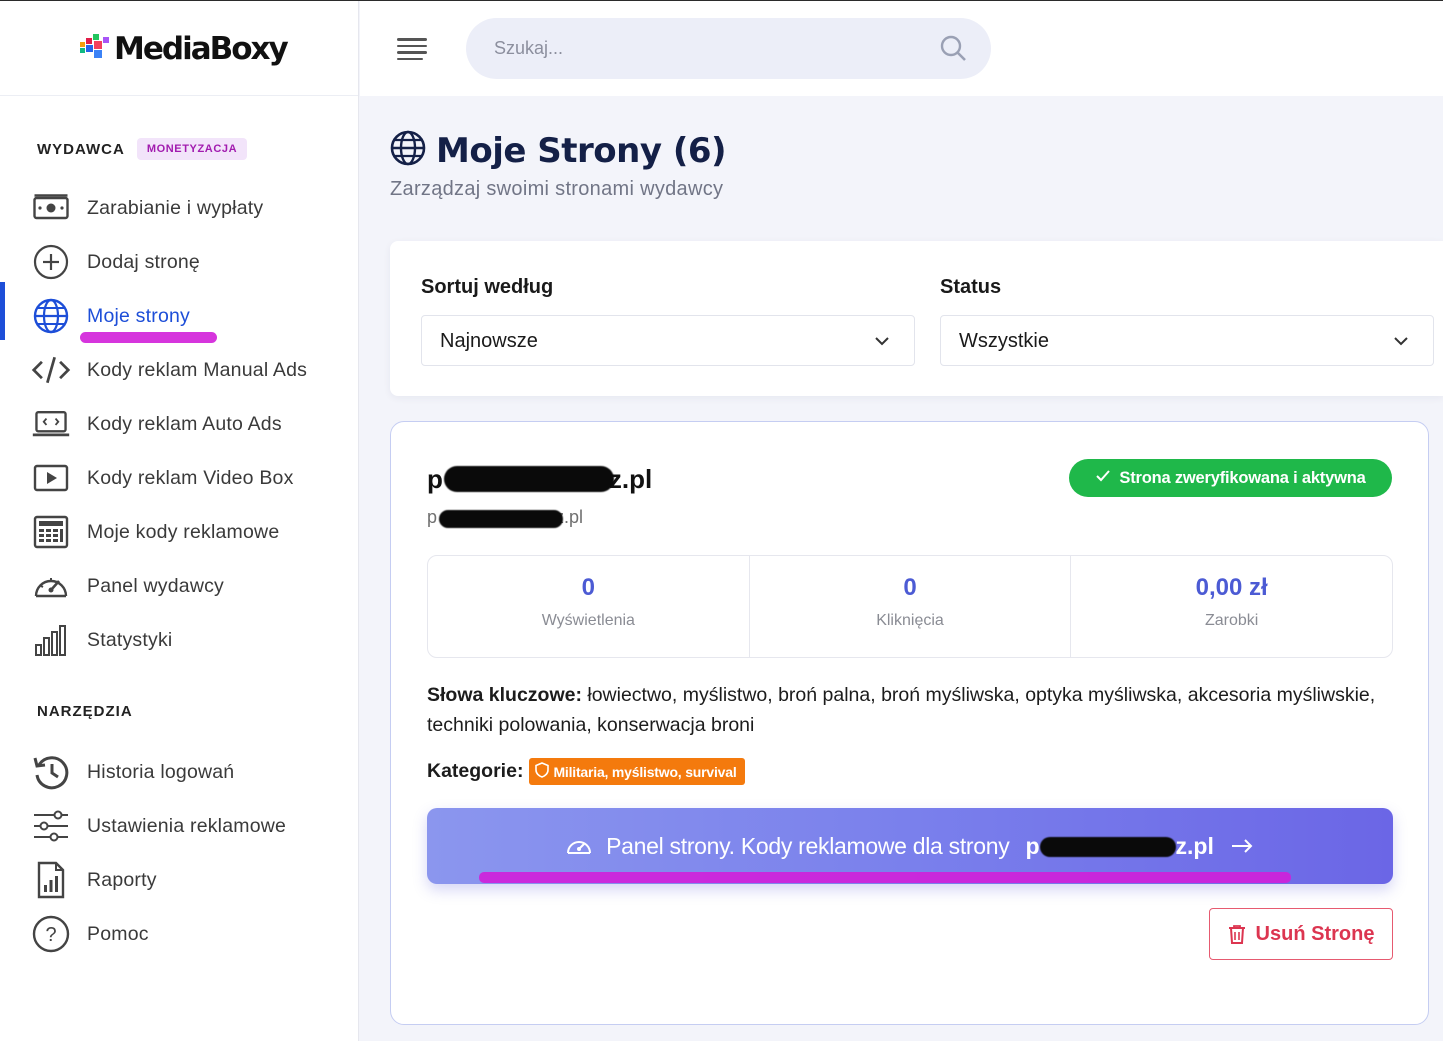 The height and width of the screenshot is (1041, 1443). What do you see at coordinates (704, 48) in the screenshot?
I see `search-input` at bounding box center [704, 48].